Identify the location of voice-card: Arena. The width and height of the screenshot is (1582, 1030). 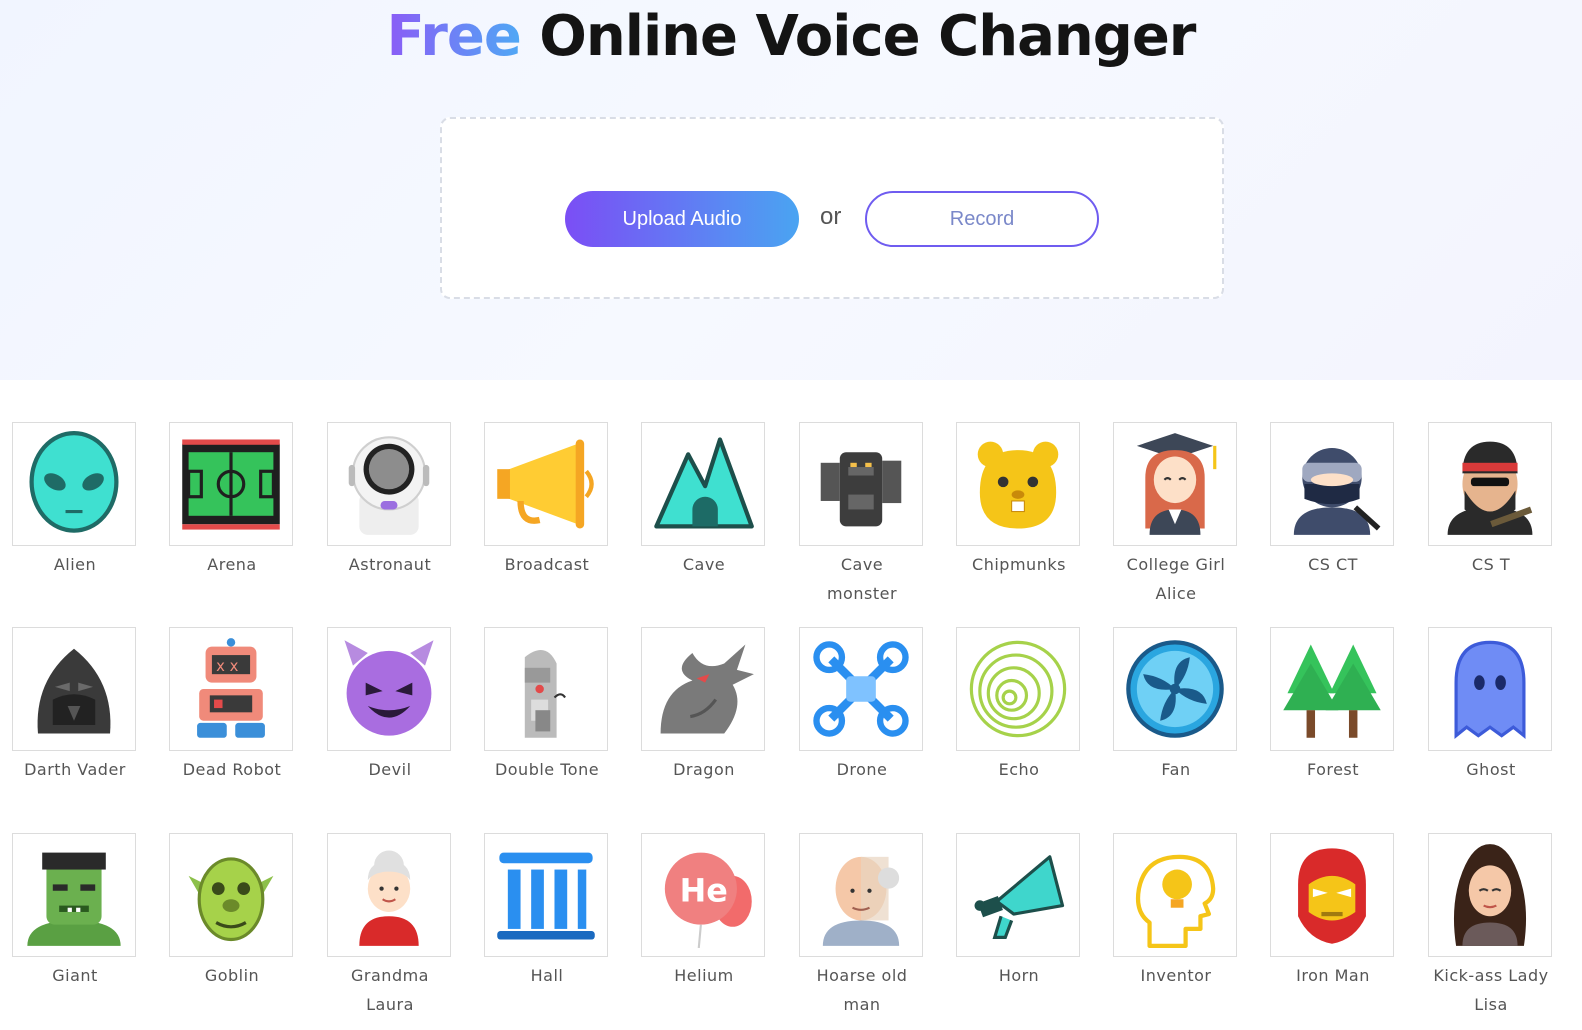
(232, 500).